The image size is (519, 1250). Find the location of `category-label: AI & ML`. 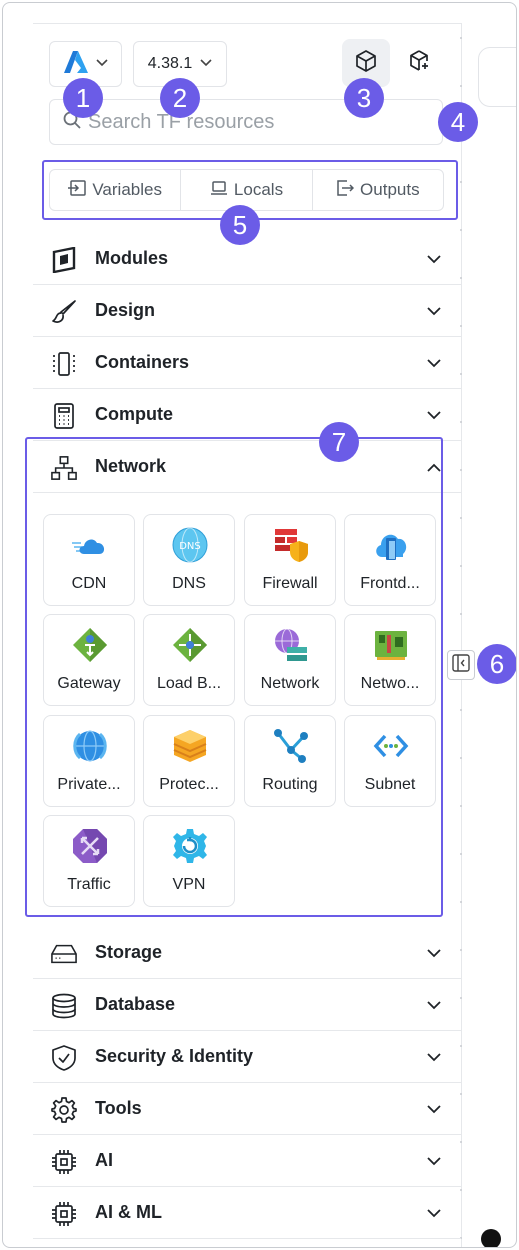

category-label: AI & ML is located at coordinates (128, 1212).